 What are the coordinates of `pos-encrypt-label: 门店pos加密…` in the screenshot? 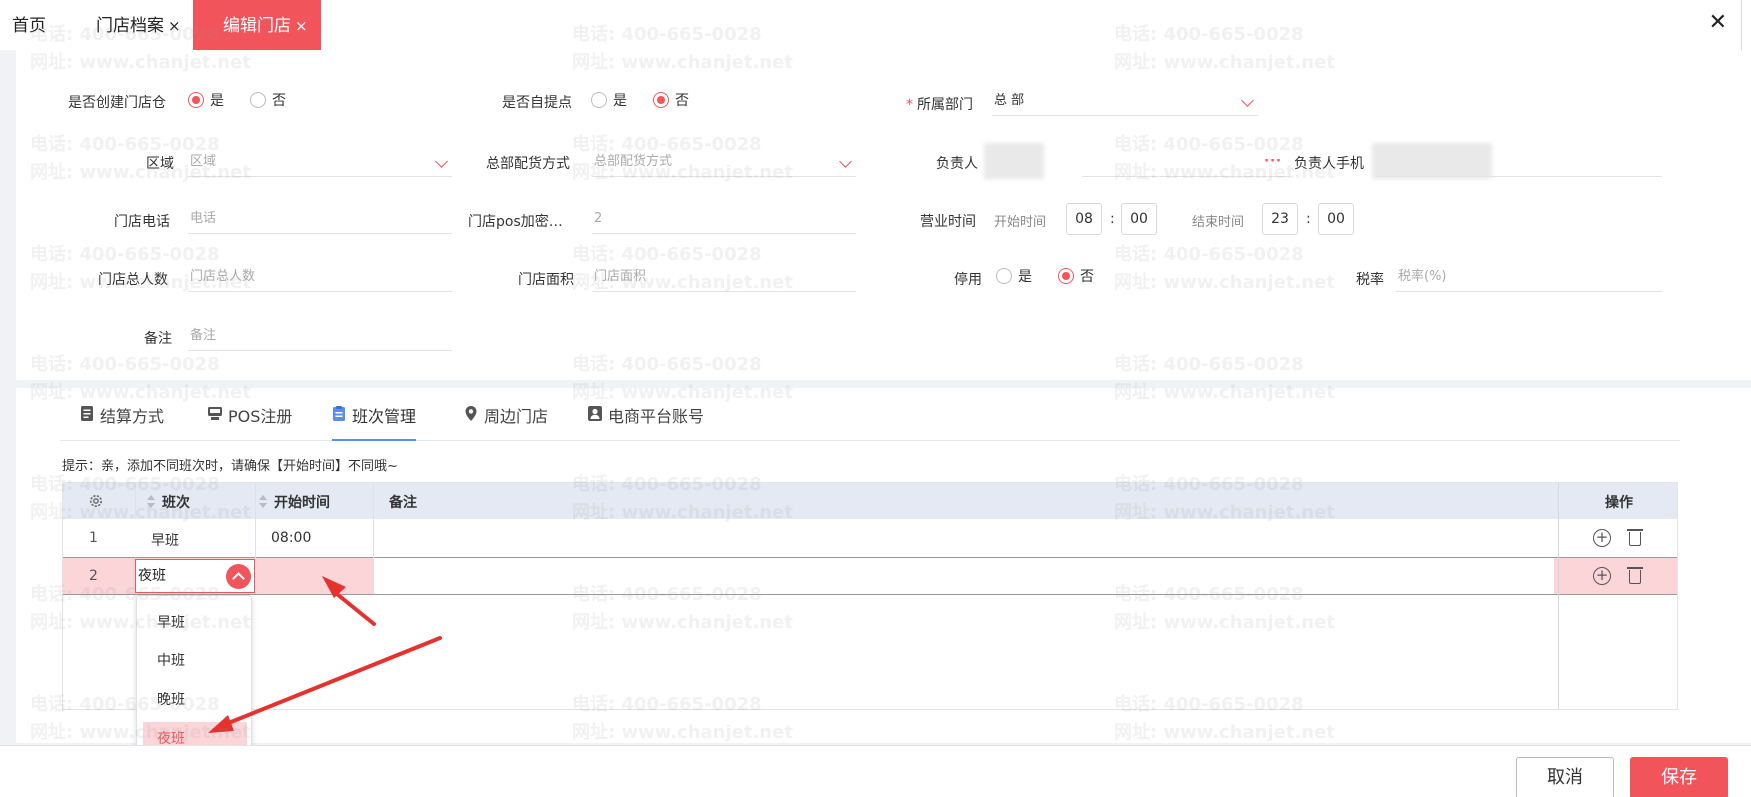 It's located at (515, 222).